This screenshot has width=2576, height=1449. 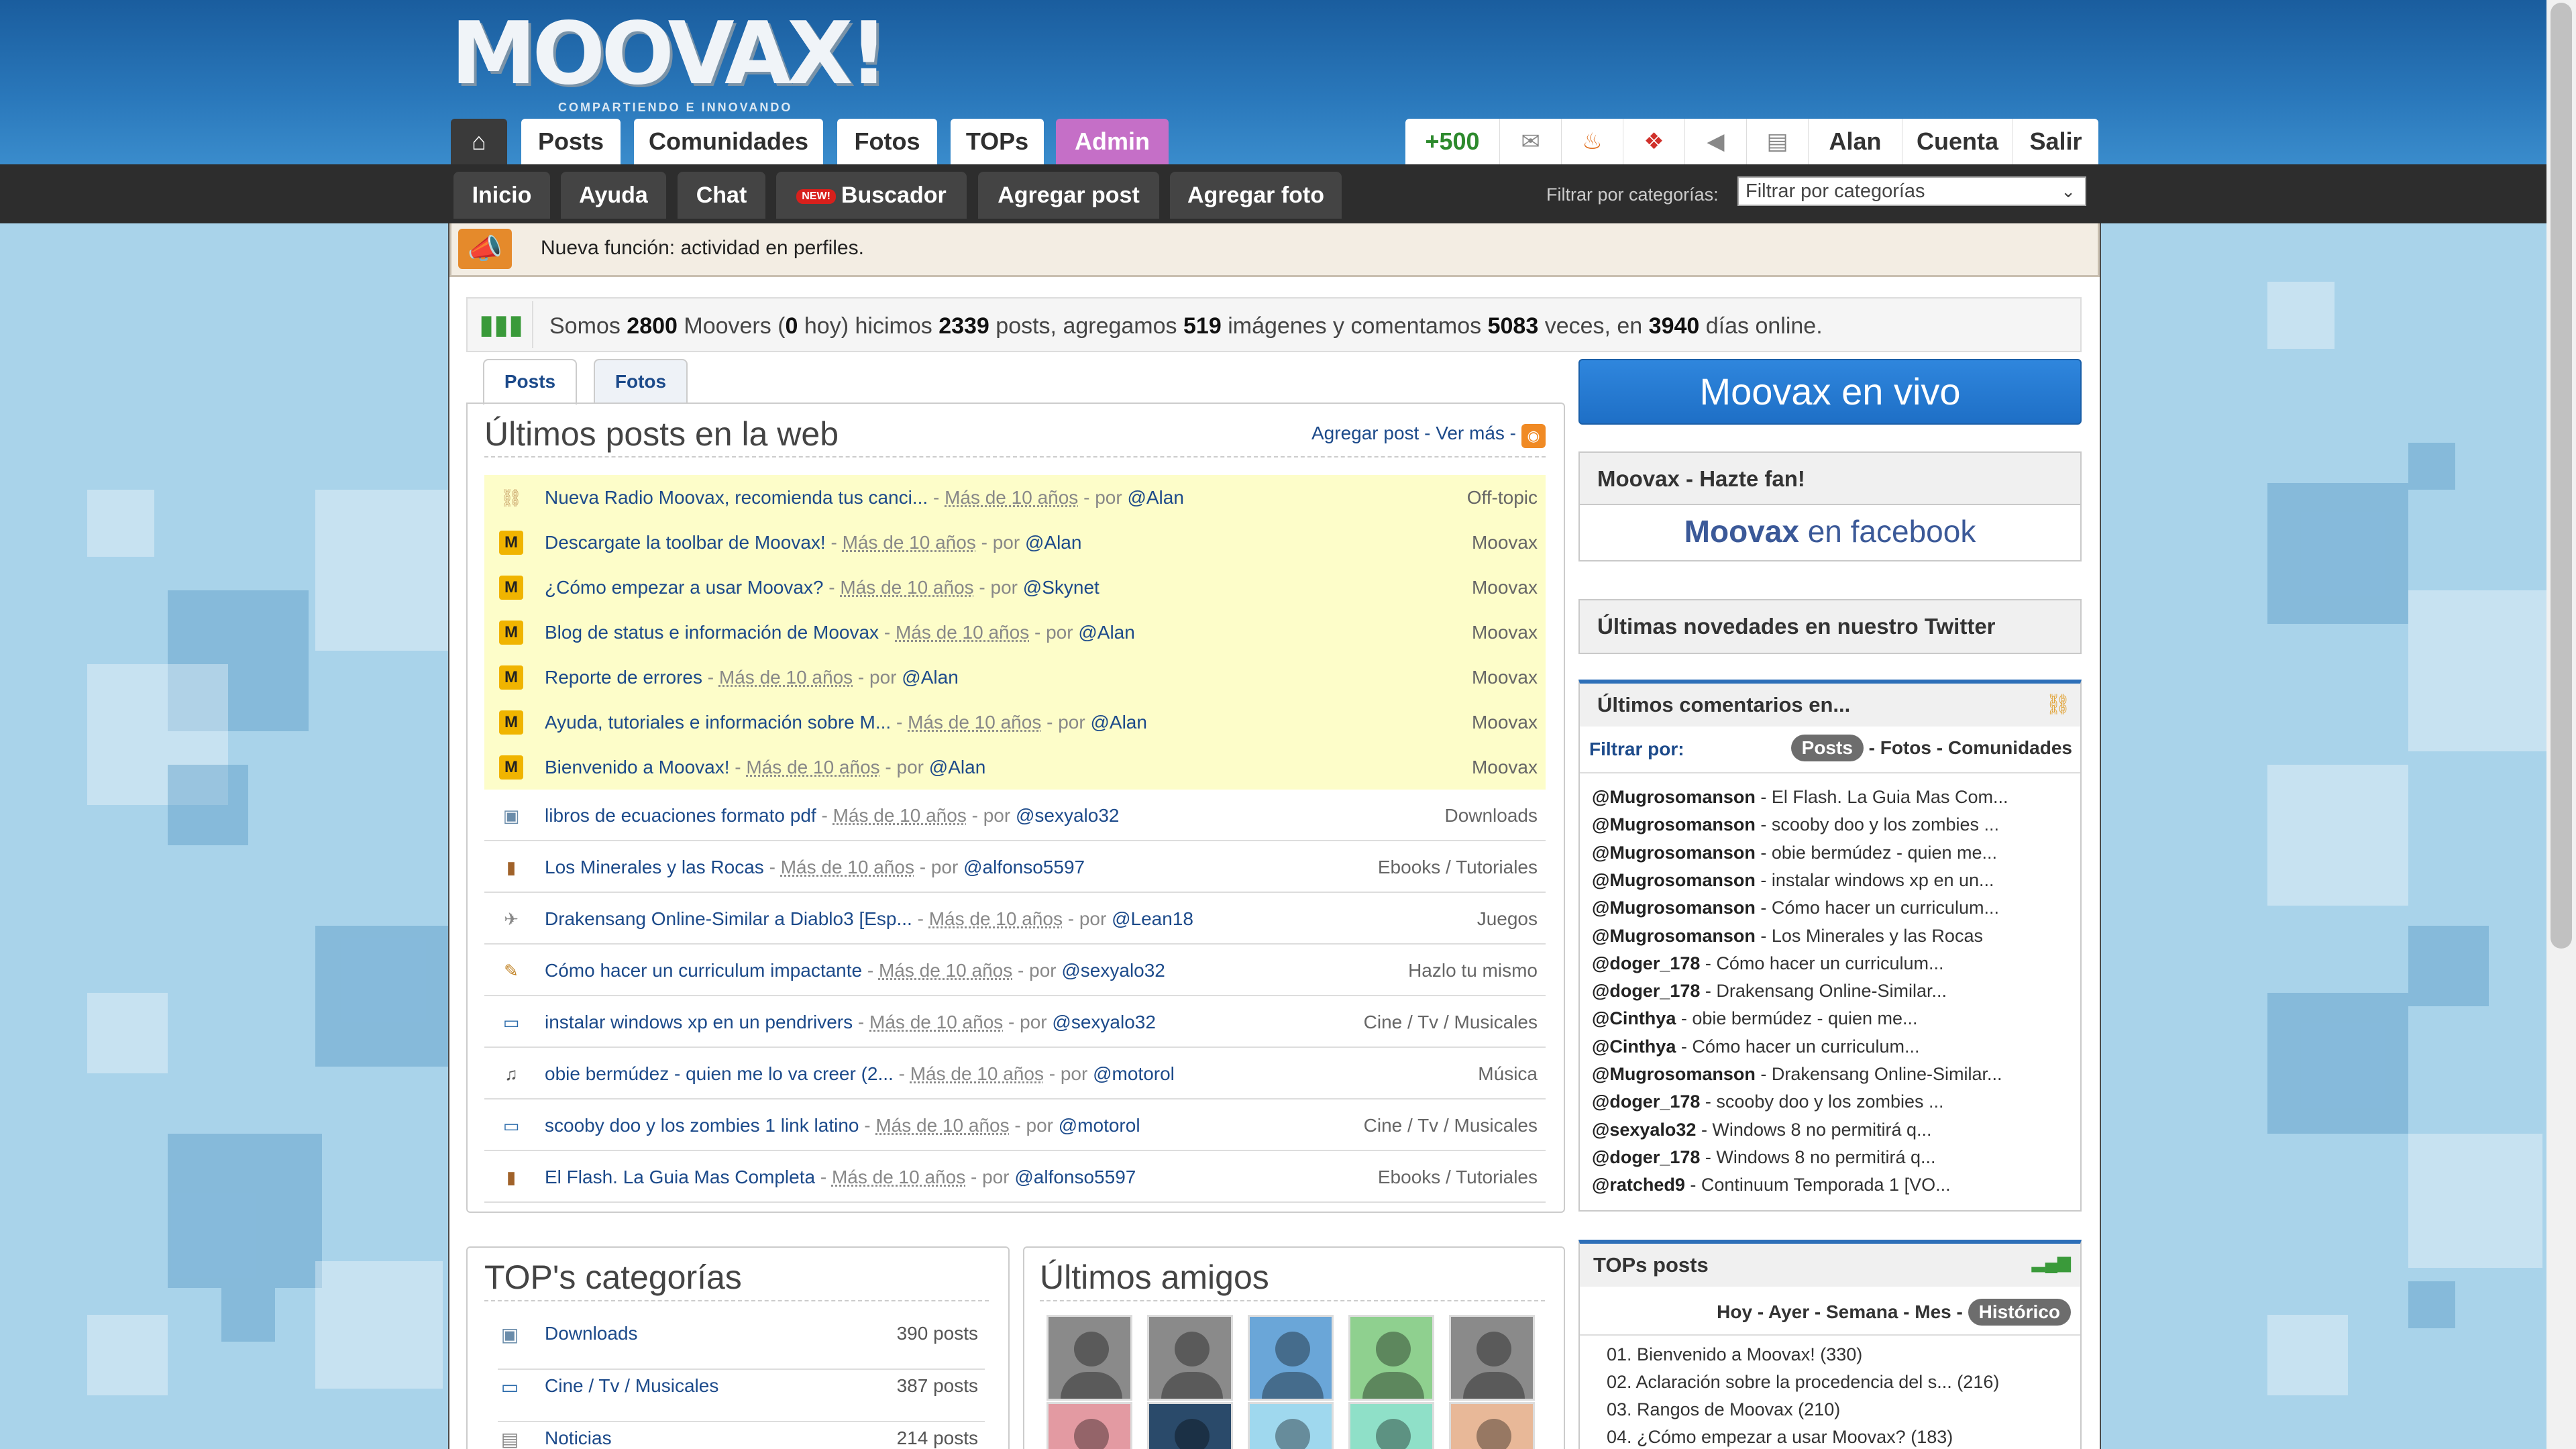 I want to click on post-title-link: libros de ecuaciones formato pdf, so click(x=680, y=815).